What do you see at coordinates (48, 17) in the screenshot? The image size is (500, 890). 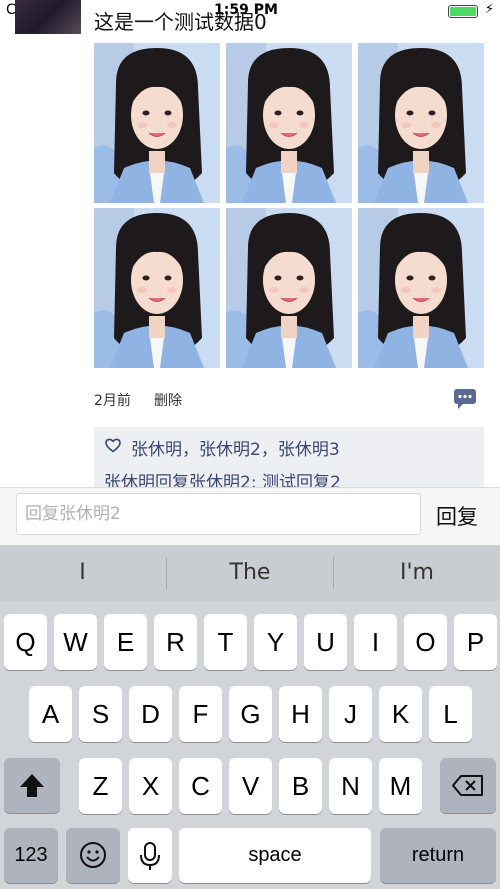 I see `avatar` at bounding box center [48, 17].